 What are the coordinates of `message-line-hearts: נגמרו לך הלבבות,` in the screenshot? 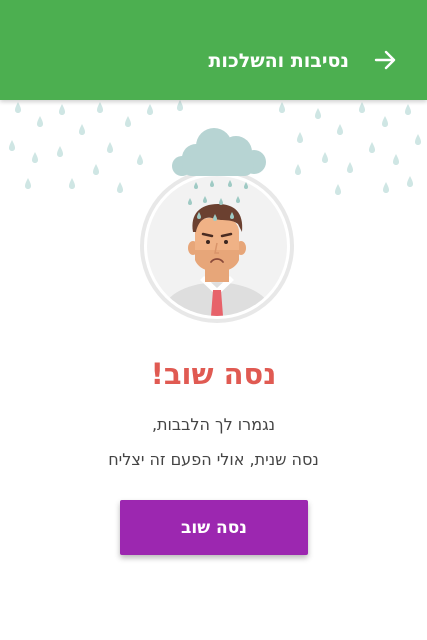 It's located at (213, 424).